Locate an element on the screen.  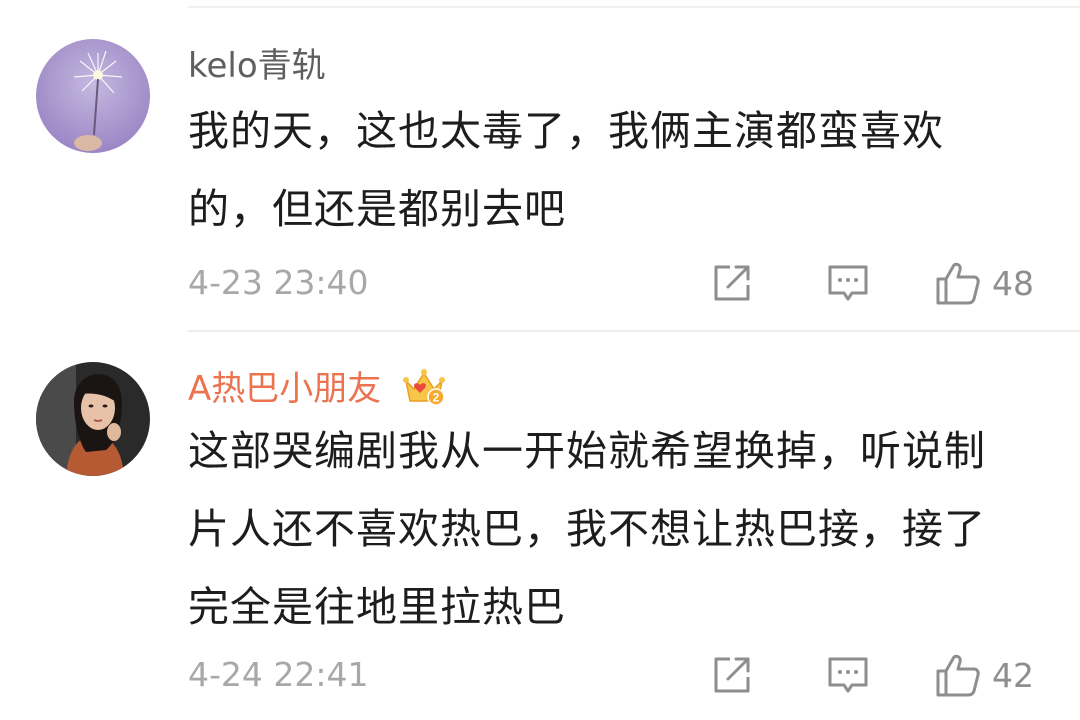
username: kelo青轨 is located at coordinates (257, 66).